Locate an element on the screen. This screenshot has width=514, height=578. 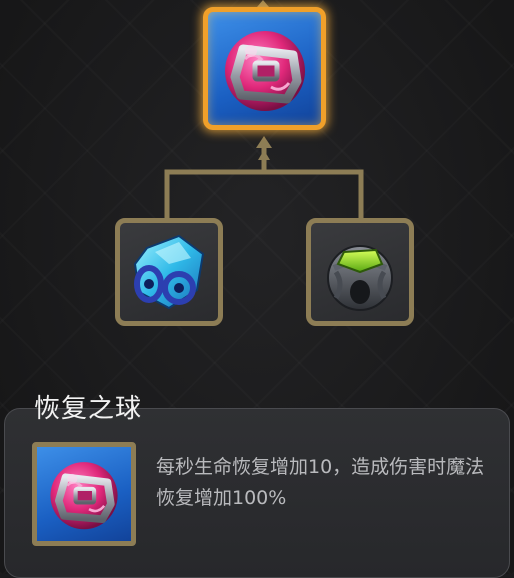
component-slot-blue-gem is located at coordinates (169, 272).